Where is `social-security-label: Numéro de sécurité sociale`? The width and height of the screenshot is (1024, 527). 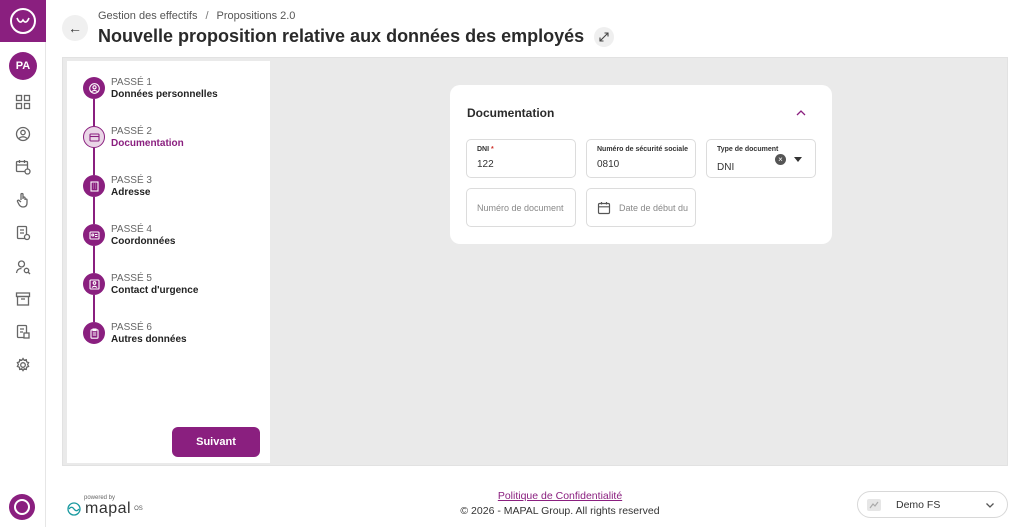
social-security-label: Numéro de sécurité sociale is located at coordinates (643, 149).